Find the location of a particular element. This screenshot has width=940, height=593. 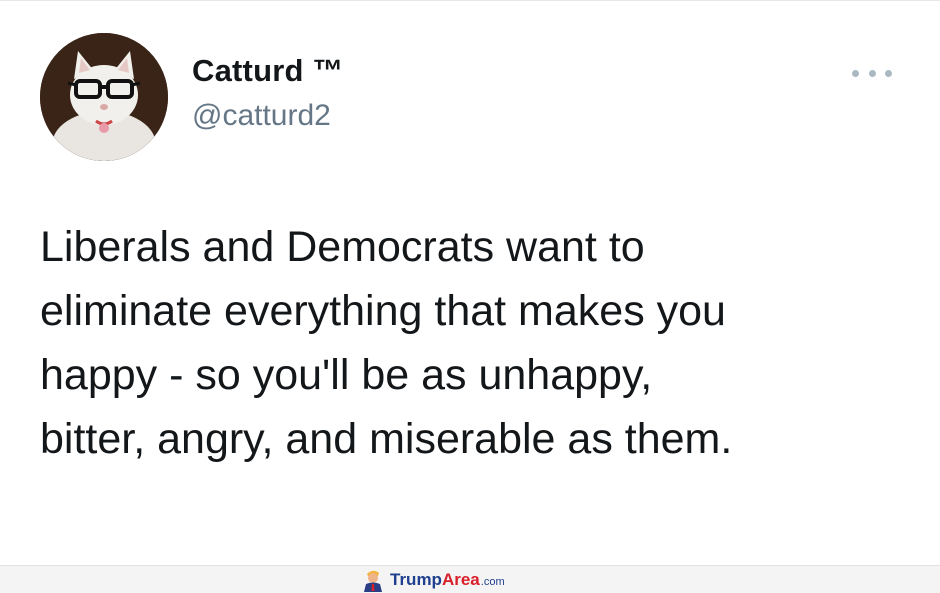

tweet-text-line: Liberals and Democrats want to is located at coordinates (342, 247).